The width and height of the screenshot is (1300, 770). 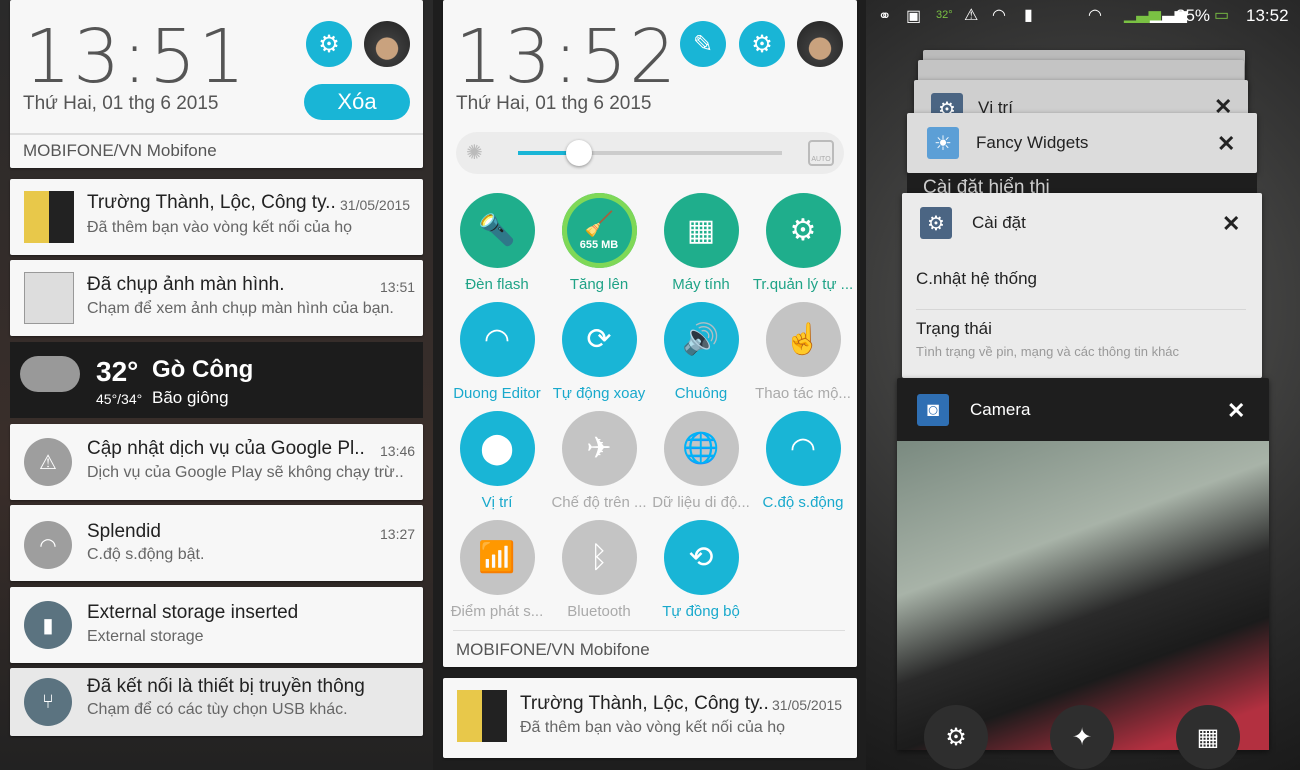 What do you see at coordinates (193, 612) in the screenshot?
I see `notification-title: External storage inserted` at bounding box center [193, 612].